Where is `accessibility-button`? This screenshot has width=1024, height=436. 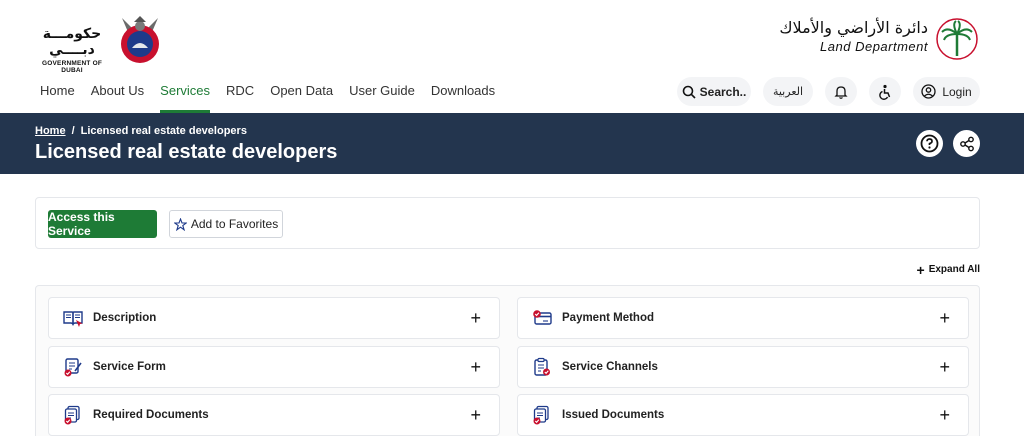
accessibility-button is located at coordinates (885, 91).